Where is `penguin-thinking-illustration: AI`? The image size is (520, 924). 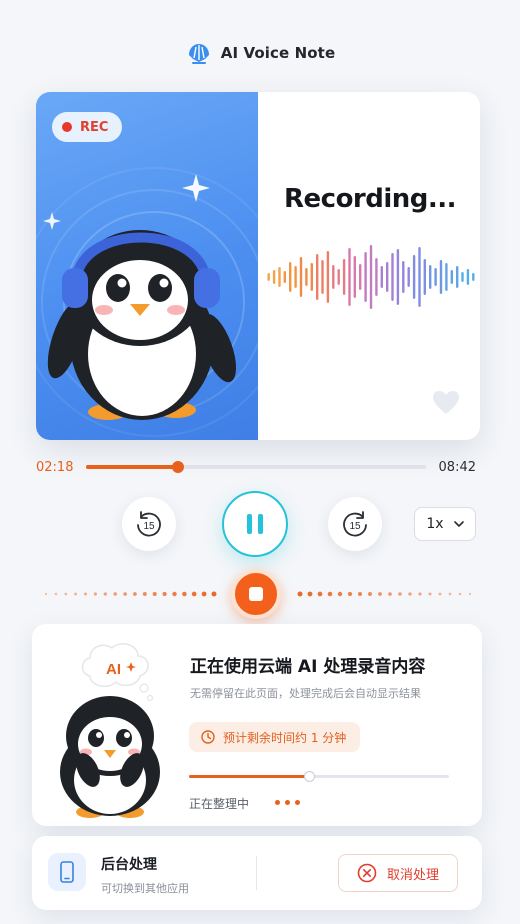 penguin-thinking-illustration: AI is located at coordinates (110, 730).